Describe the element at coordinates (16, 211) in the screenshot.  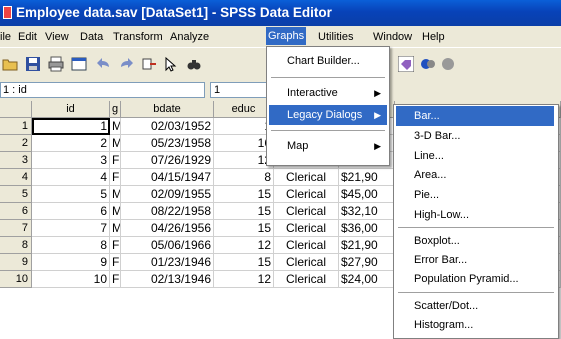
I see `row-number: 6` at that location.